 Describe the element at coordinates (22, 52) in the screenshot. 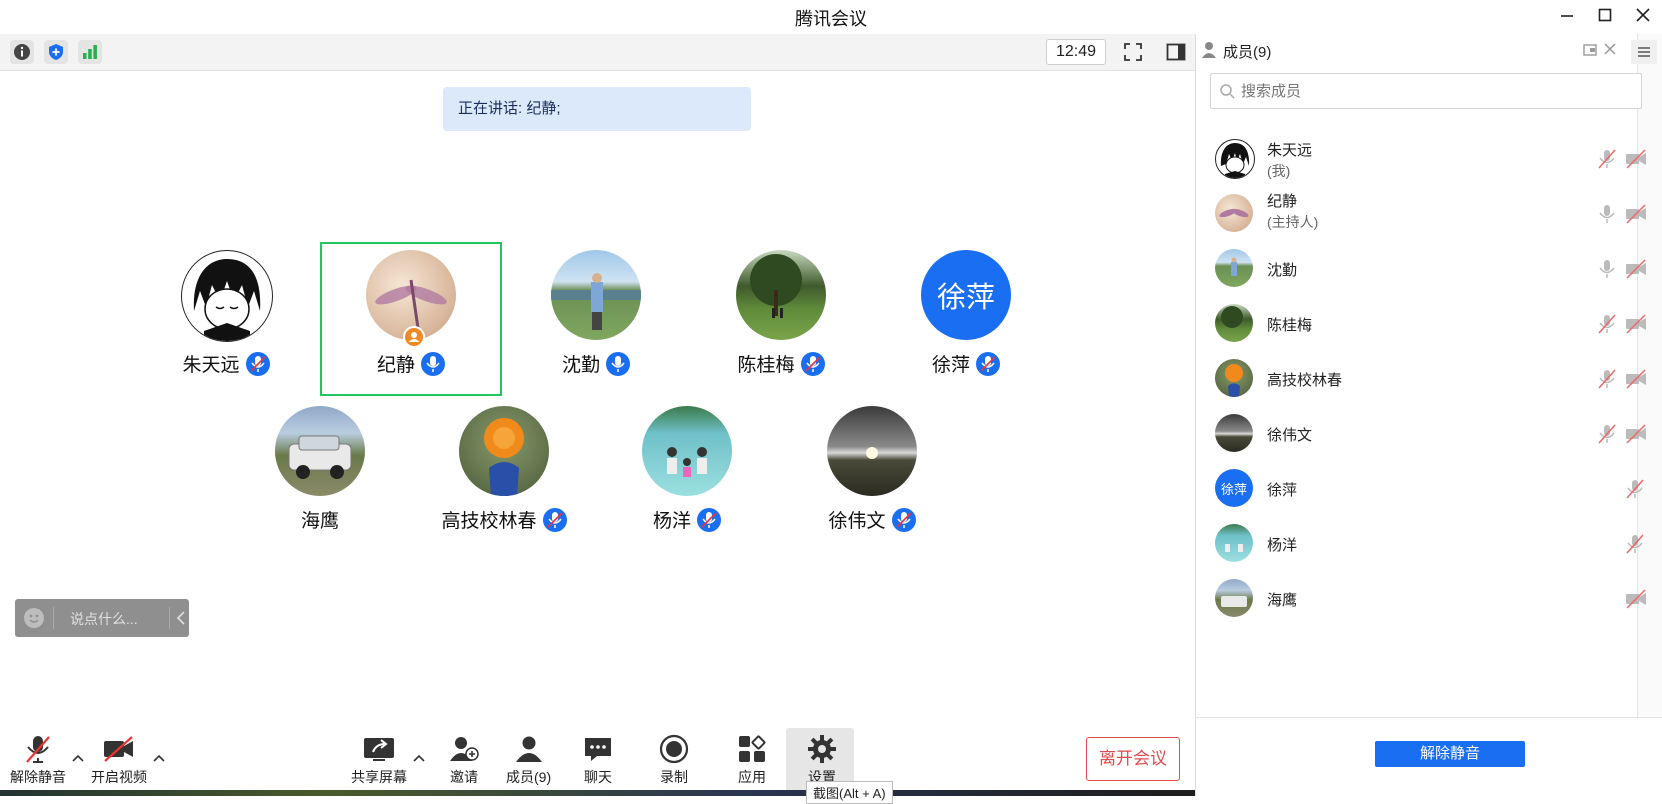

I see `info-button` at that location.